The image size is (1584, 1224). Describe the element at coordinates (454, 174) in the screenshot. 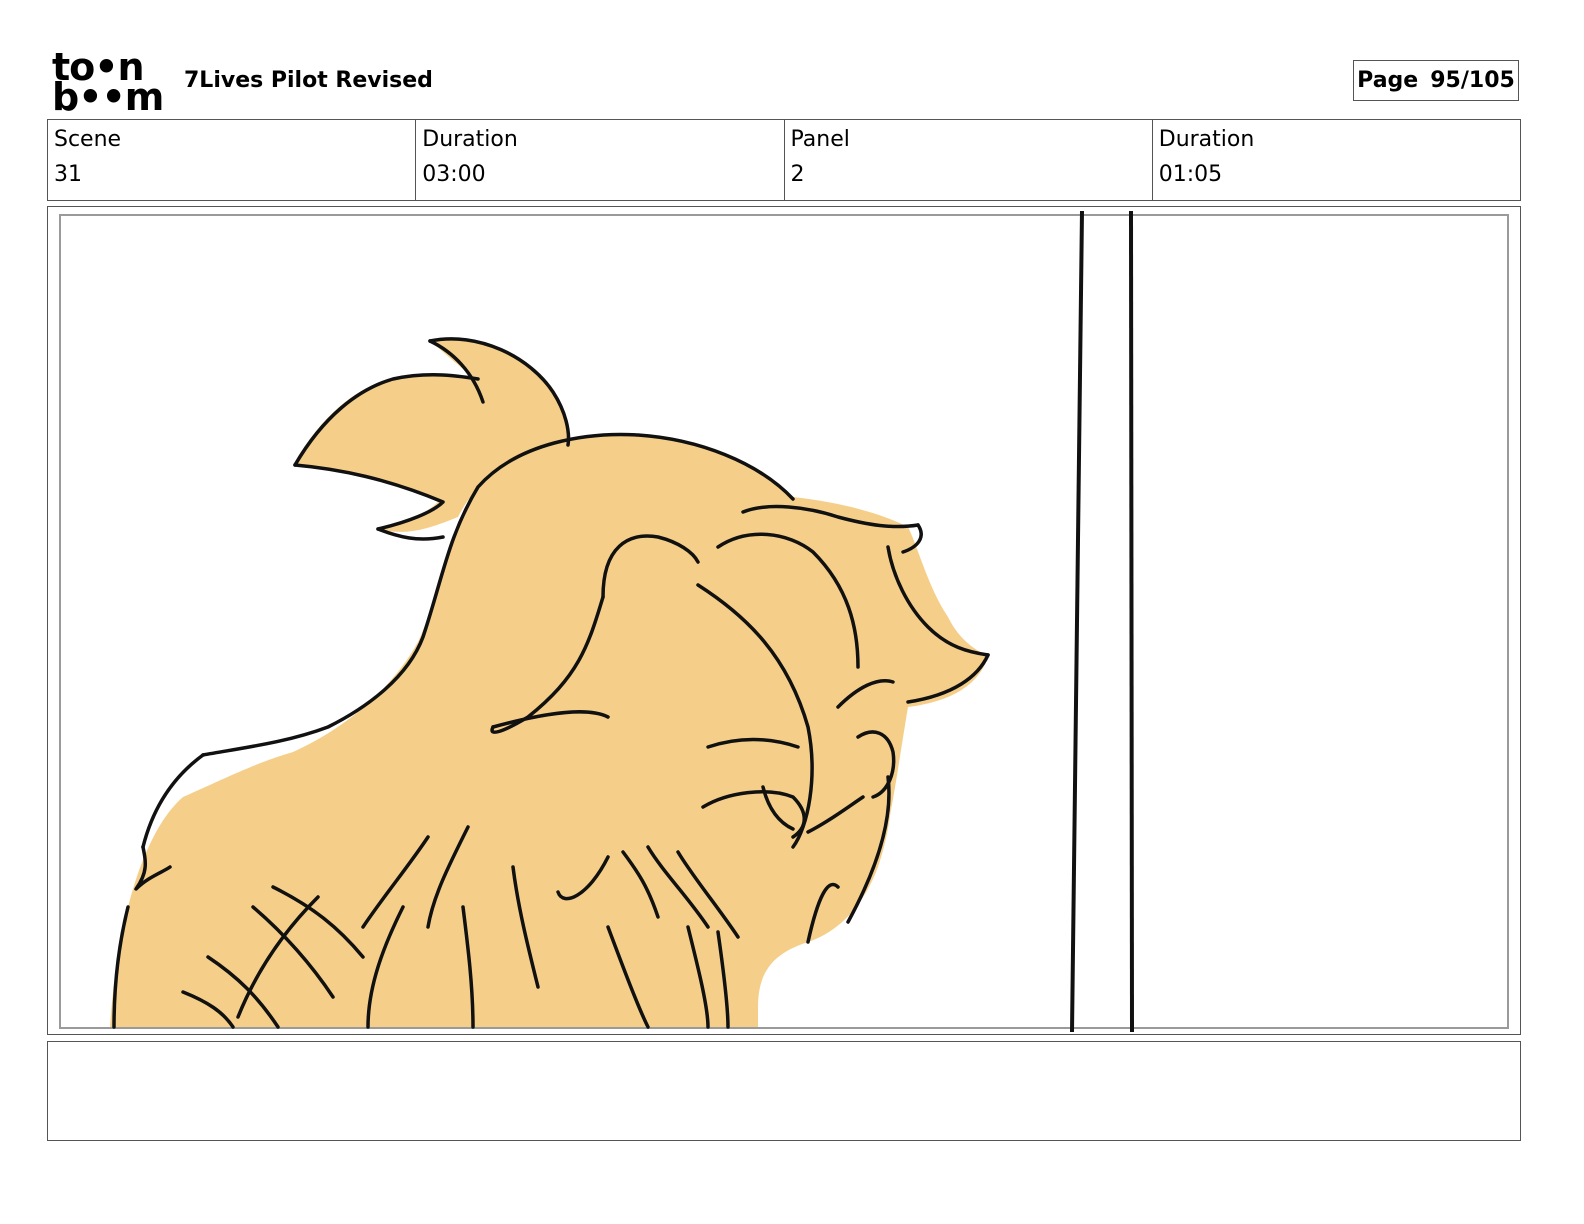

I see `scene-duration-value: 03:00` at that location.